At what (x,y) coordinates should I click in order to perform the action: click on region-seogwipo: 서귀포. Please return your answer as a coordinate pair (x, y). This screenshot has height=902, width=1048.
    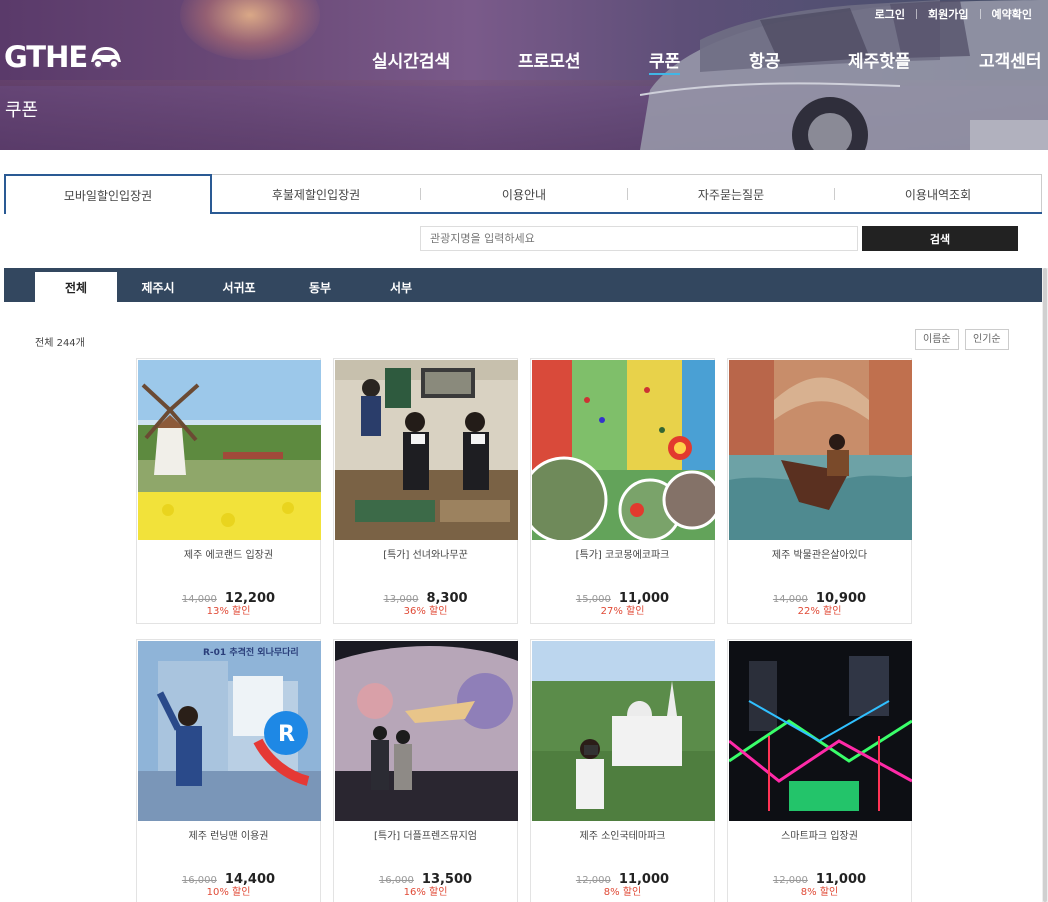
    Looking at the image, I should click on (239, 287).